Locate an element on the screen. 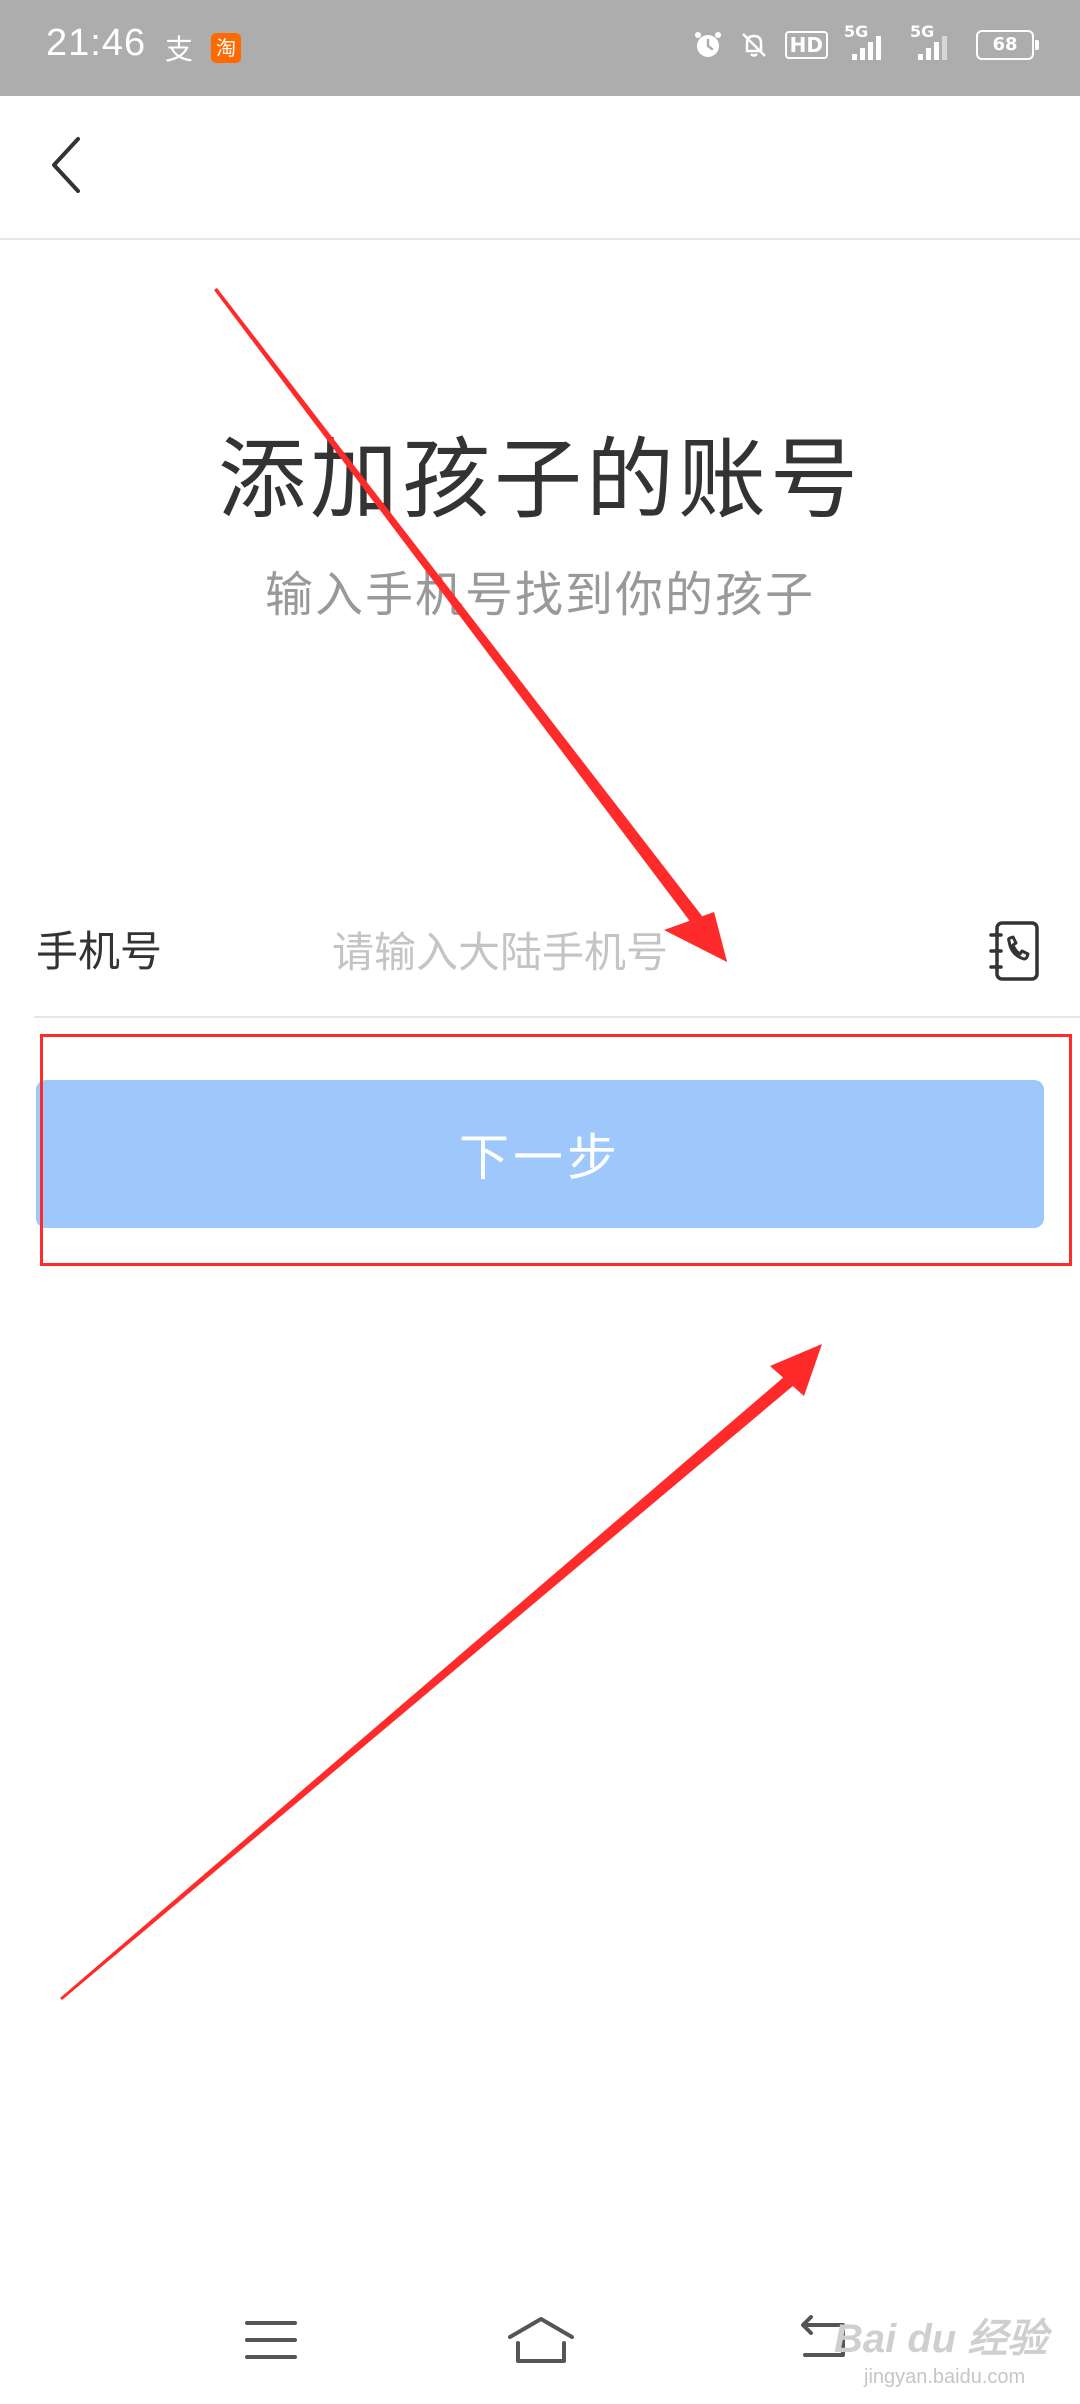  battery-icon: 68 is located at coordinates (1007, 45).